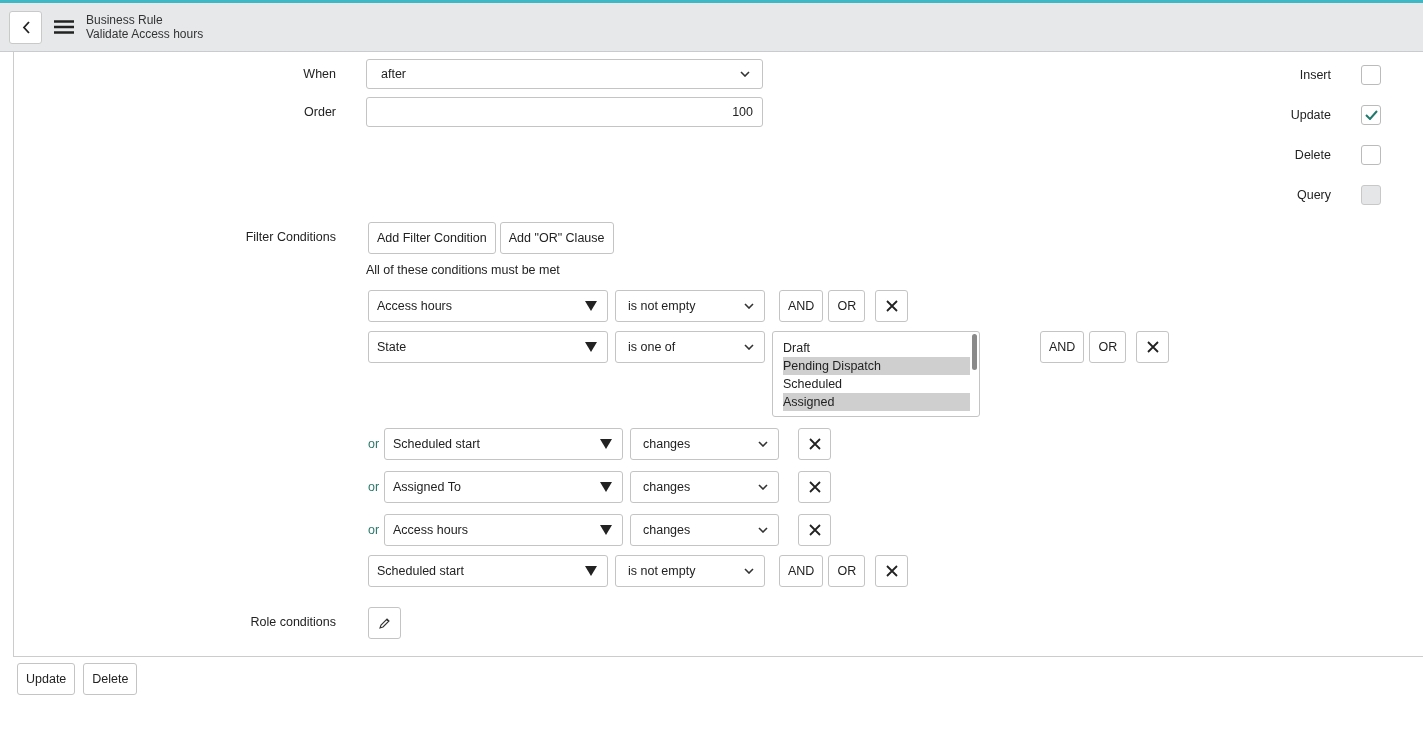  What do you see at coordinates (319, 74) in the screenshot?
I see `field-label: When` at bounding box center [319, 74].